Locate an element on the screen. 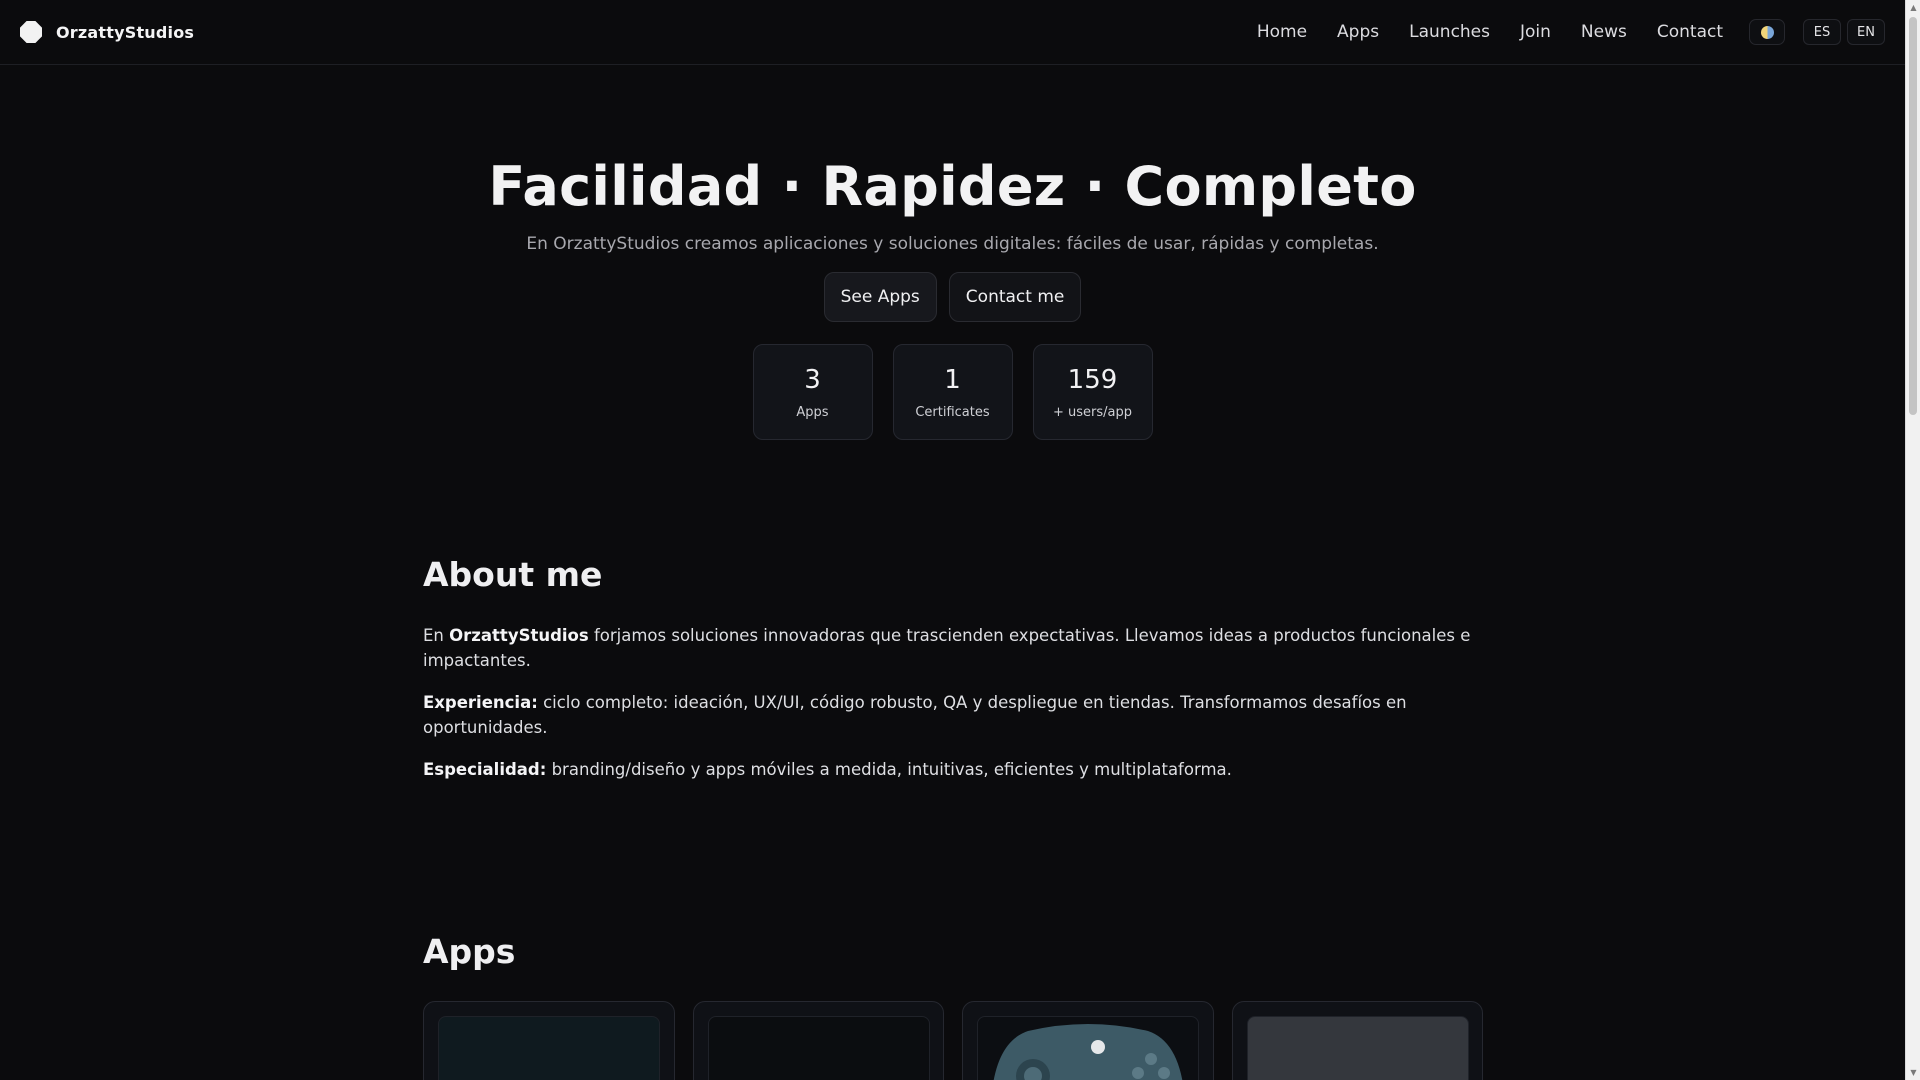 This screenshot has height=1080, width=1920. app-grid is located at coordinates (953, 1040).